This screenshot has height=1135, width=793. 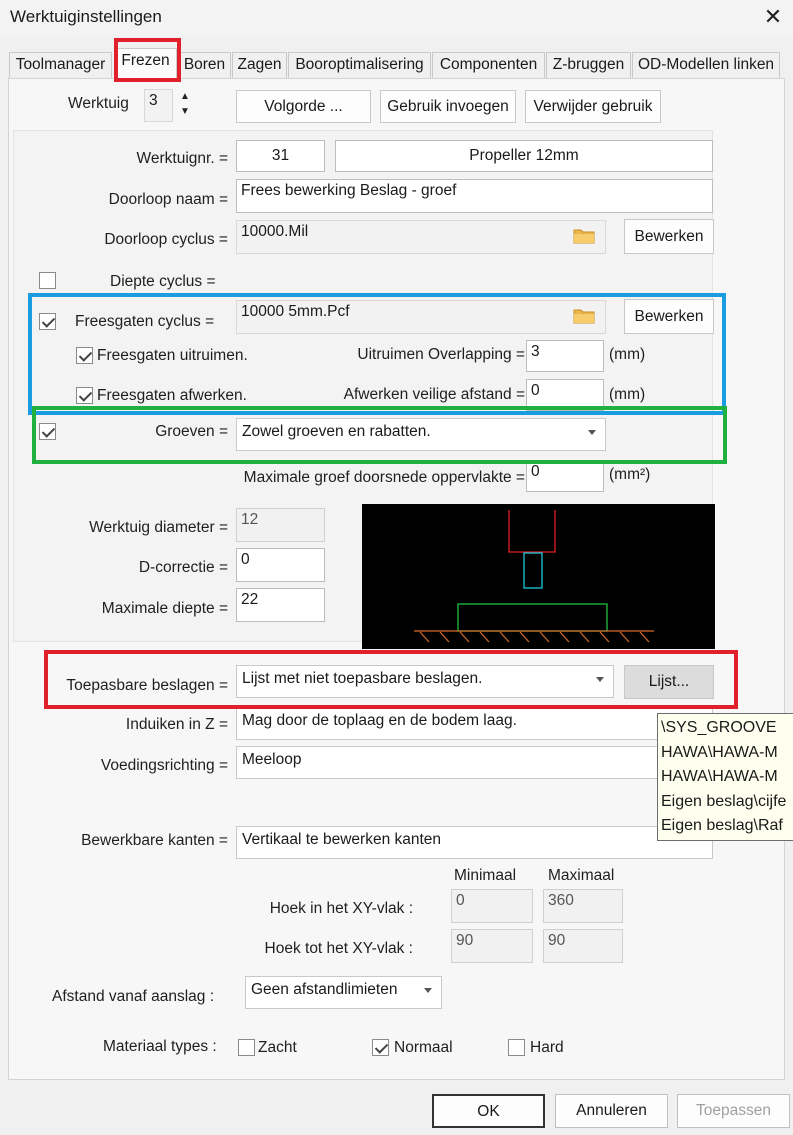 What do you see at coordinates (154, 840) in the screenshot?
I see `kanten-label: Bewerkbare kanten =` at bounding box center [154, 840].